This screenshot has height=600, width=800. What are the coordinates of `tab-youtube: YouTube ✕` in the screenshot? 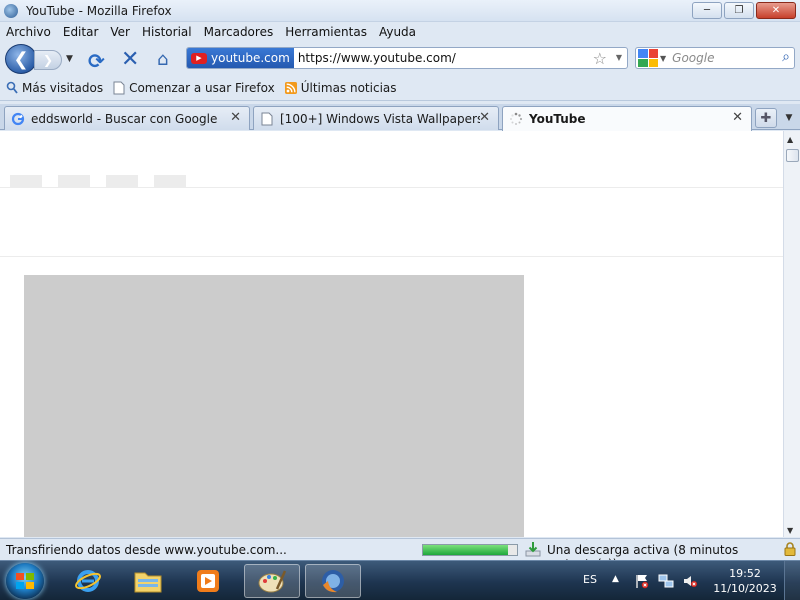 It's located at (627, 118).